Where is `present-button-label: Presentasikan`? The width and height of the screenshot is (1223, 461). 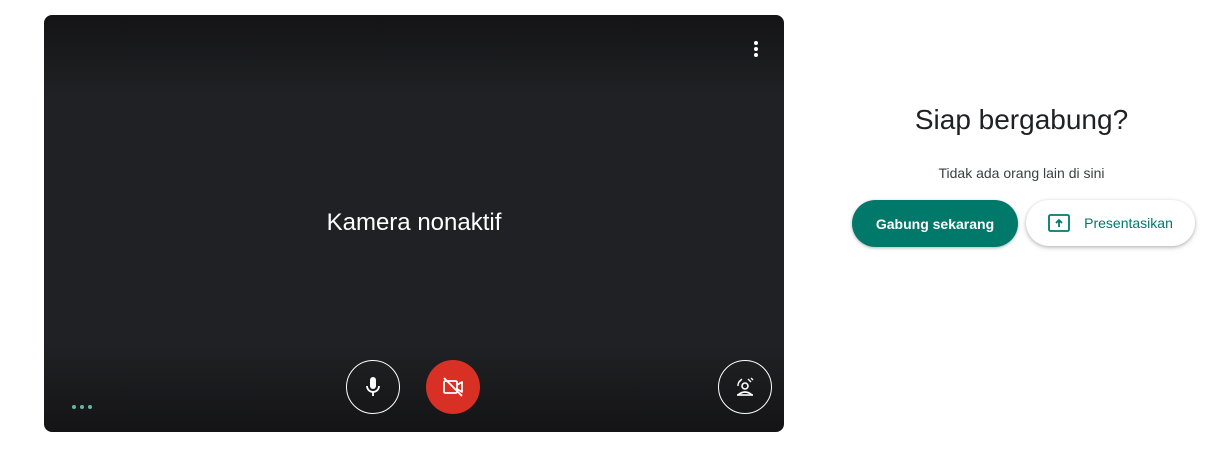 present-button-label: Presentasikan is located at coordinates (1128, 223).